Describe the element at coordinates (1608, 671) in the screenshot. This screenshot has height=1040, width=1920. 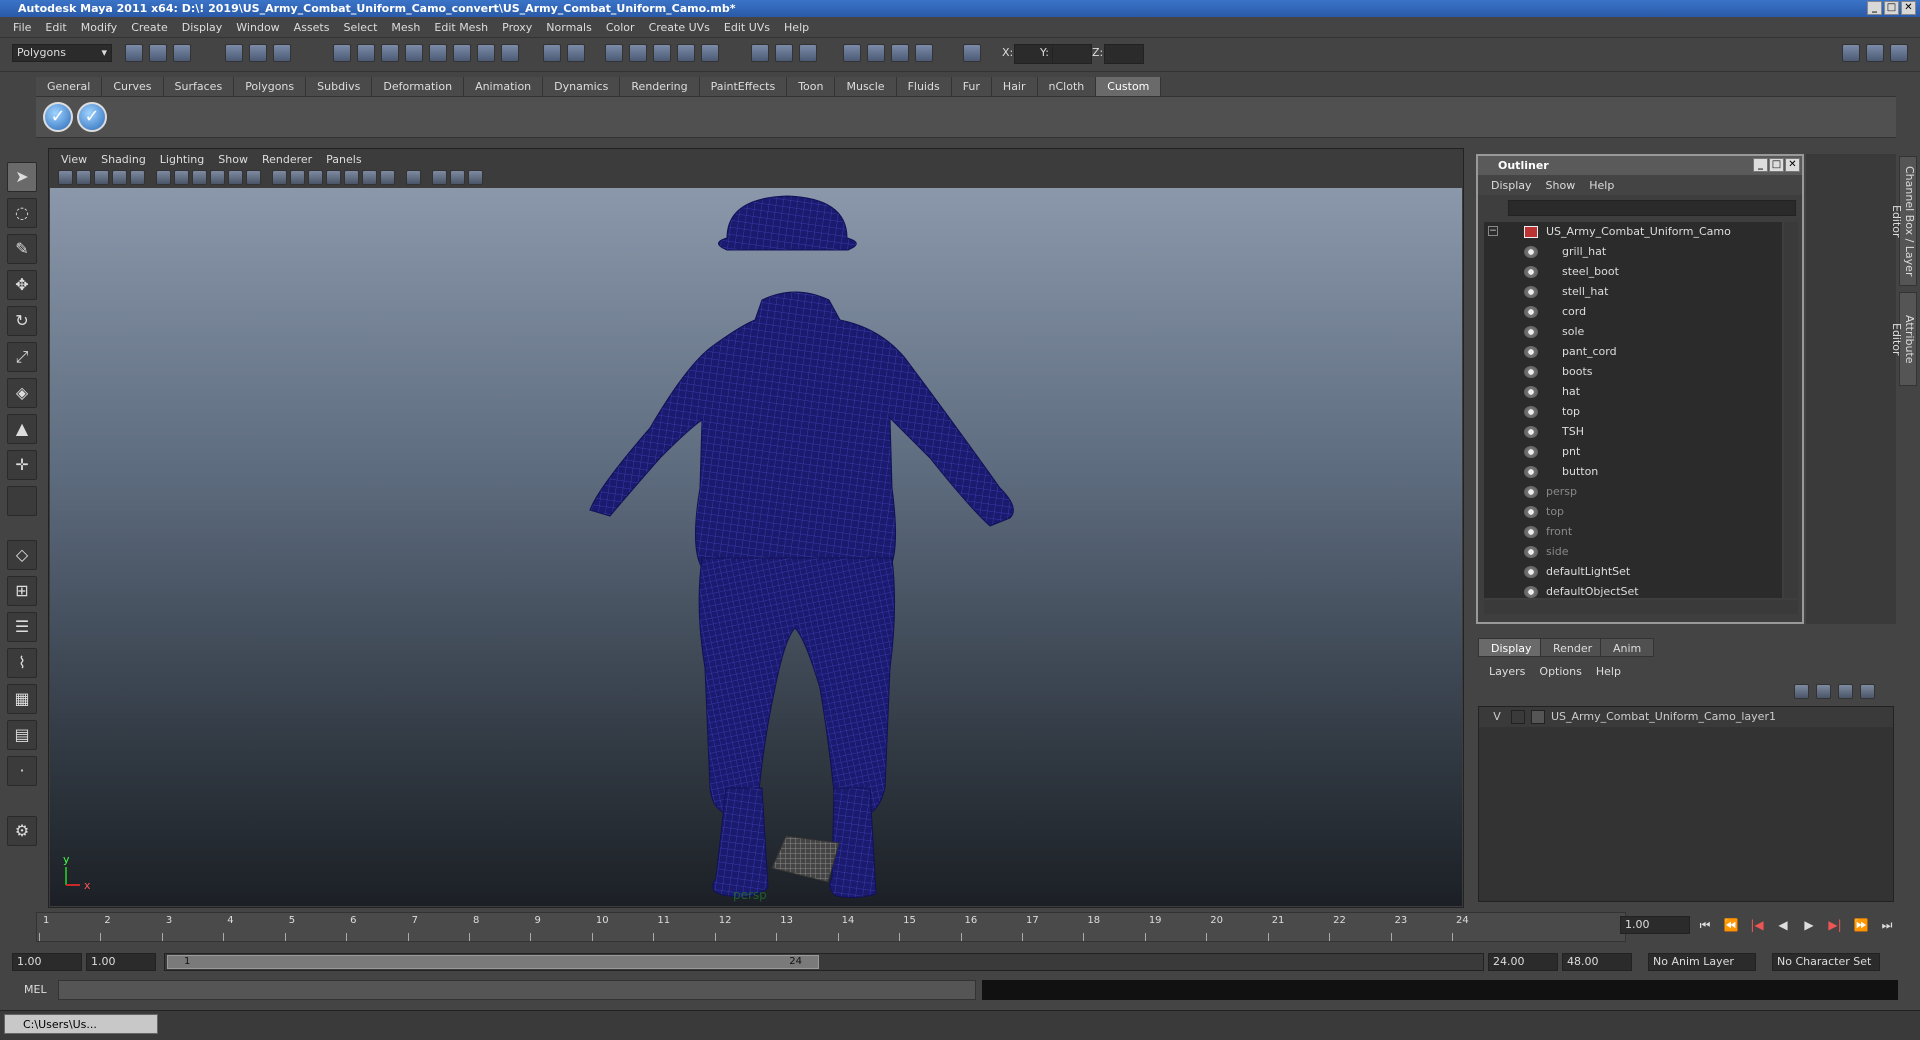
I see `layer-menu-help: Help` at that location.